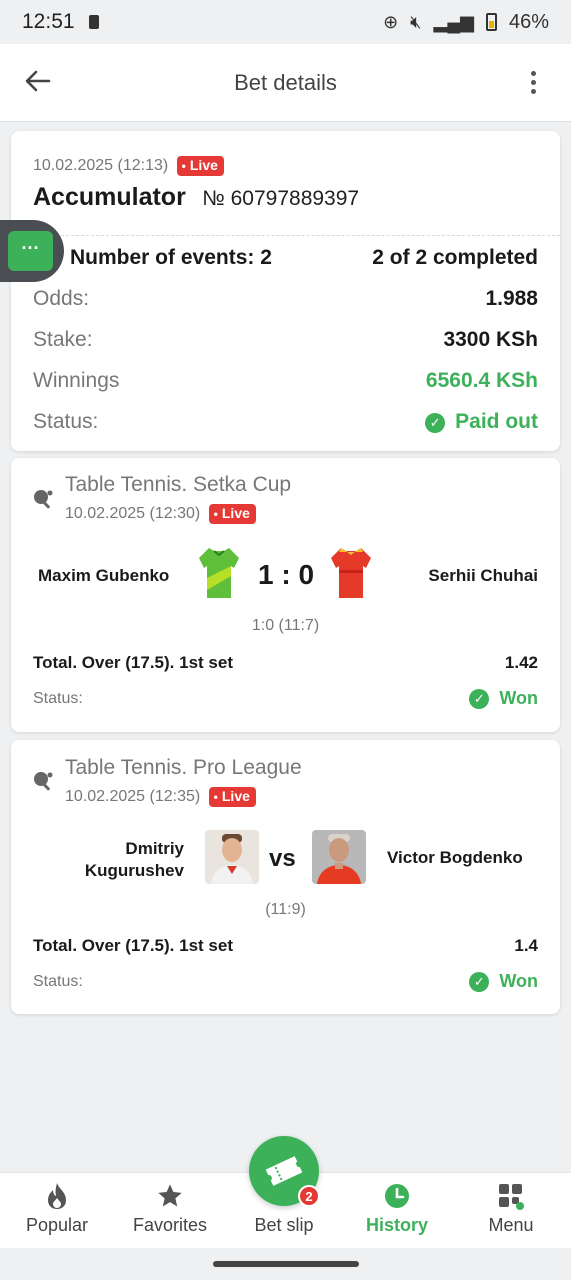  What do you see at coordinates (396, 1225) in the screenshot?
I see `nav-history-label: History` at bounding box center [396, 1225].